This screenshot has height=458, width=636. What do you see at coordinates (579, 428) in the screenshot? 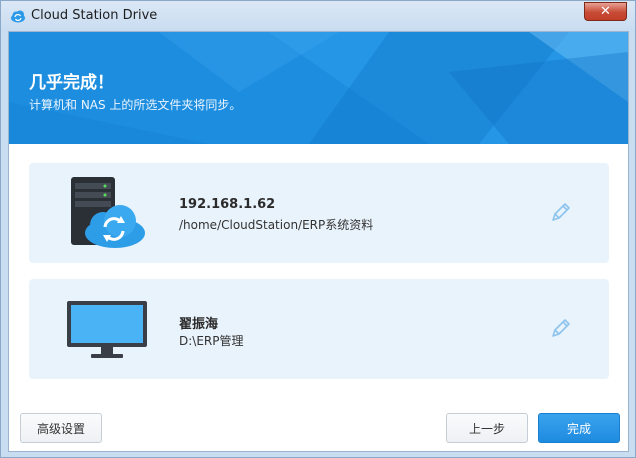
I see `finish-button: 完成` at bounding box center [579, 428].